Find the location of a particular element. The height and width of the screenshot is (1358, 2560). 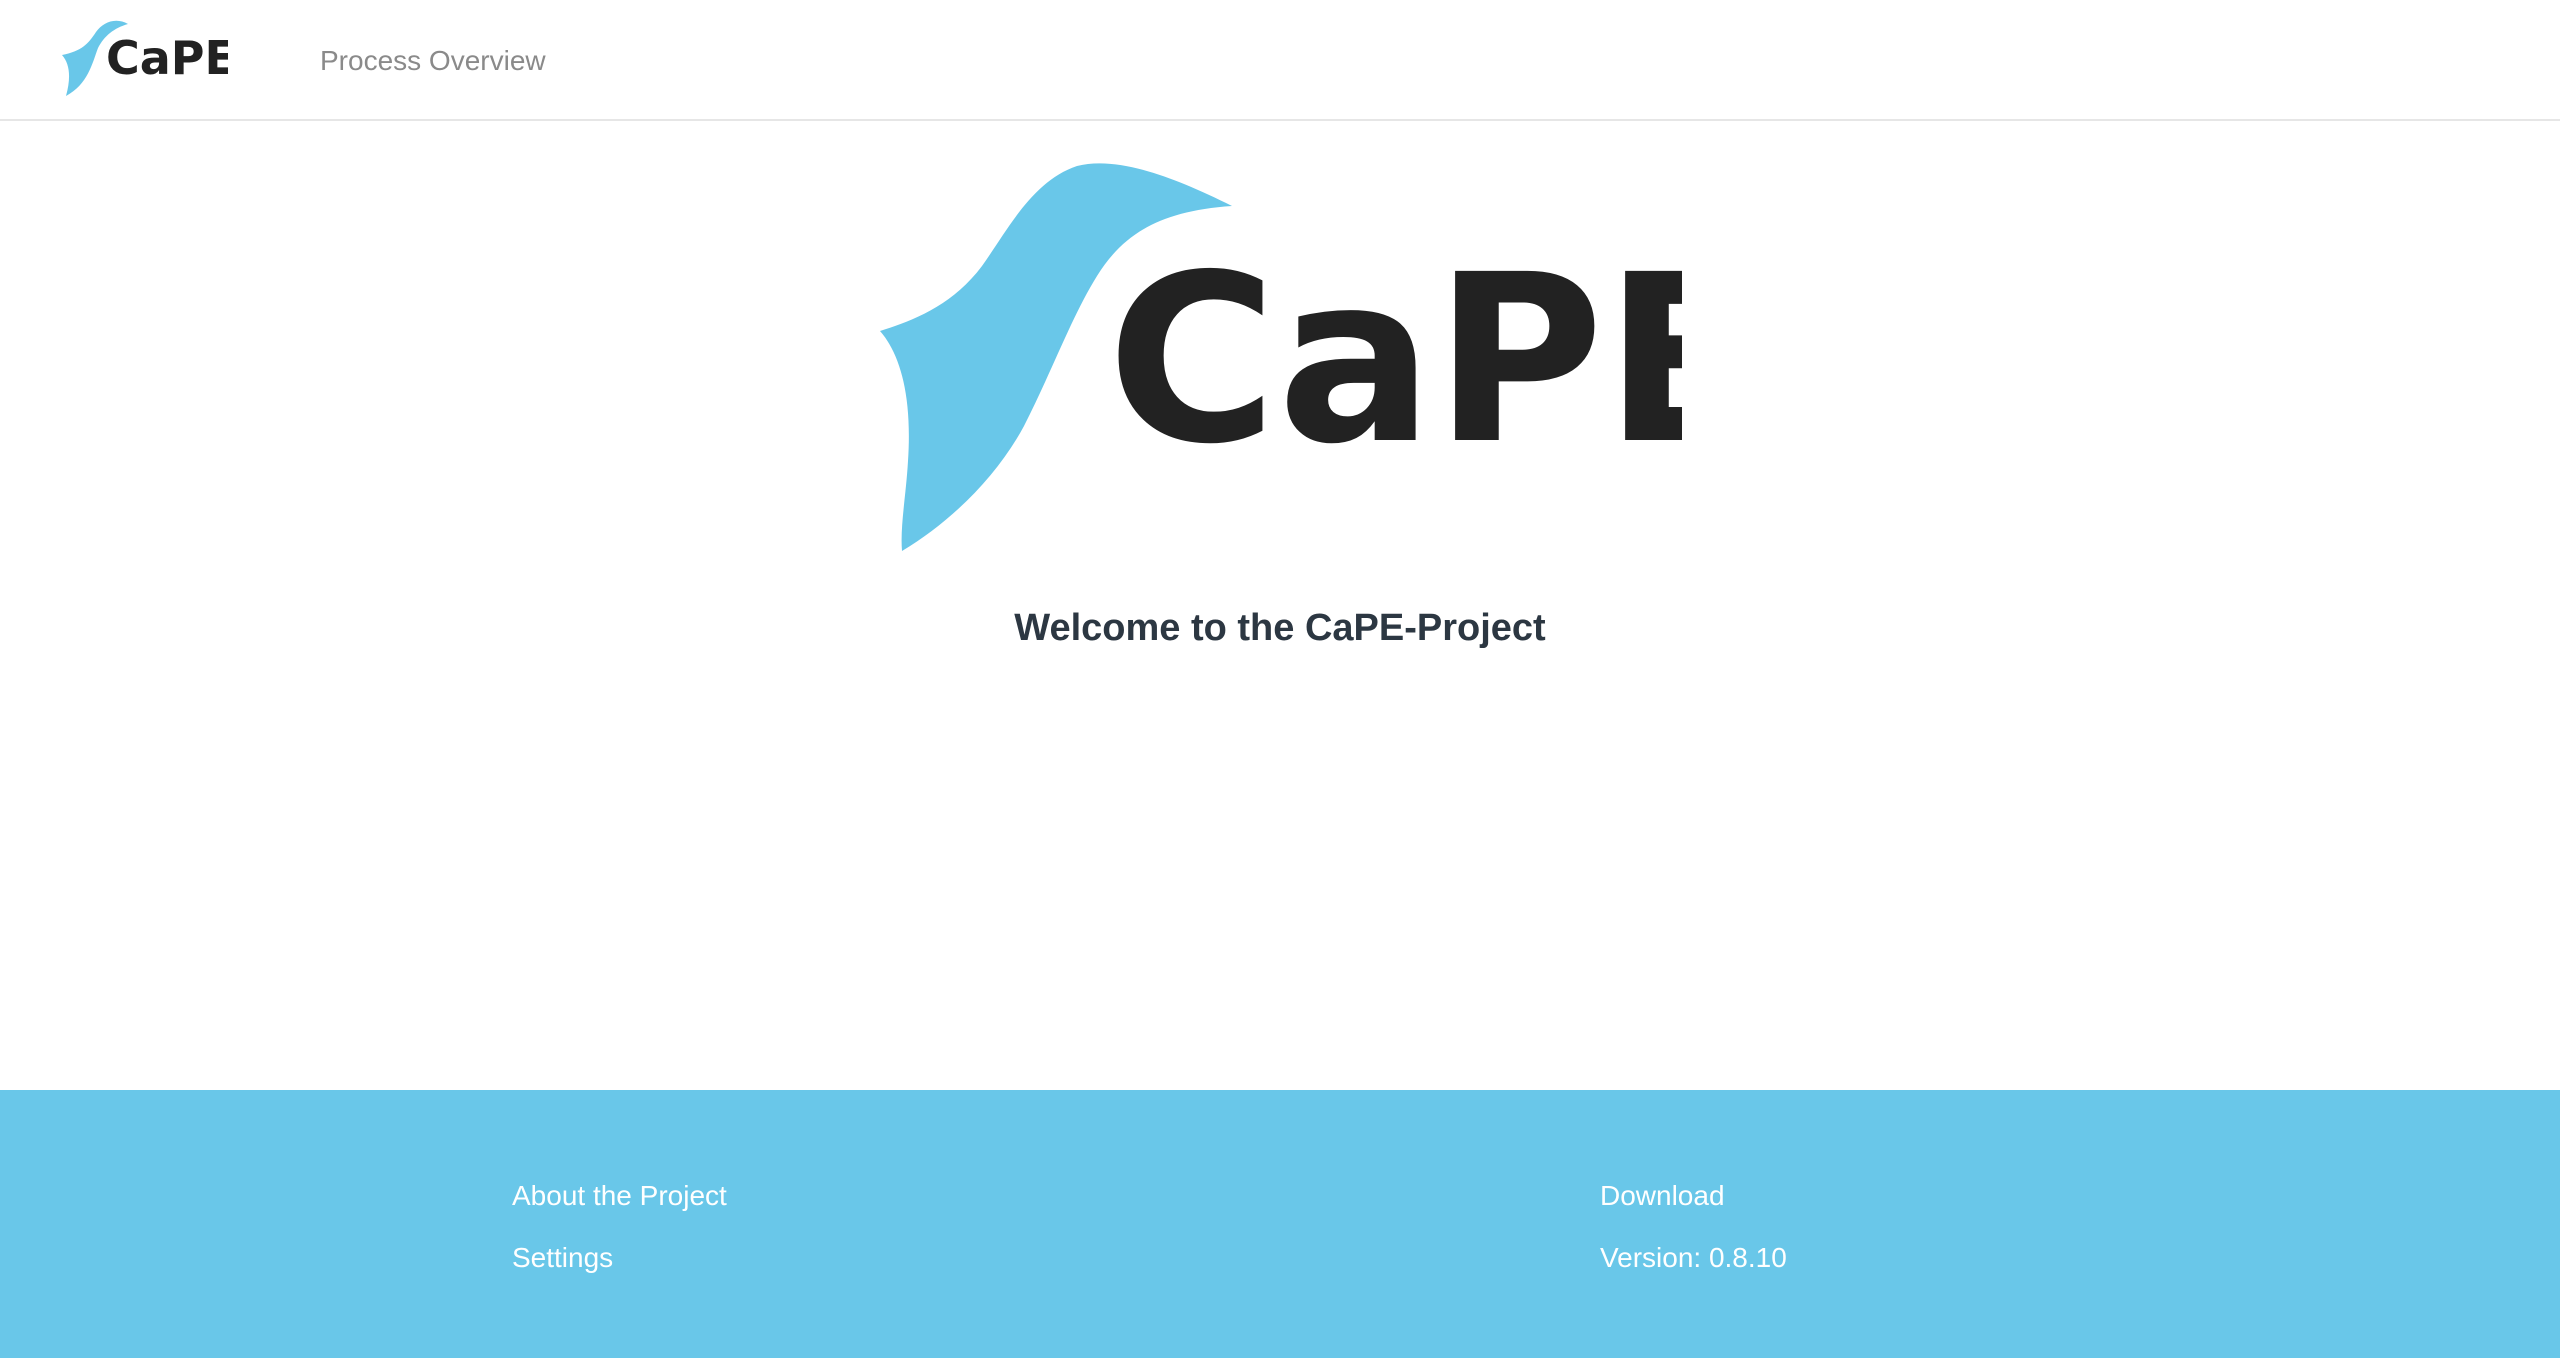

header-logo-text: CaPE is located at coordinates (167, 58).